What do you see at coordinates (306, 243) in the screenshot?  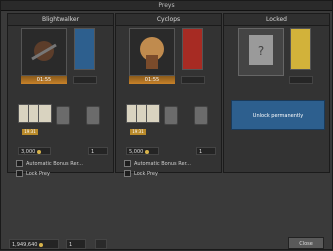 I see `close-button: Close` at bounding box center [306, 243].